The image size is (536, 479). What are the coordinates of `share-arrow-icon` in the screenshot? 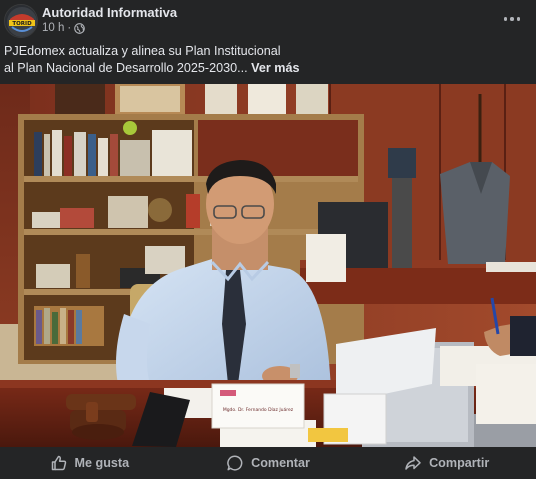 It's located at (413, 463).